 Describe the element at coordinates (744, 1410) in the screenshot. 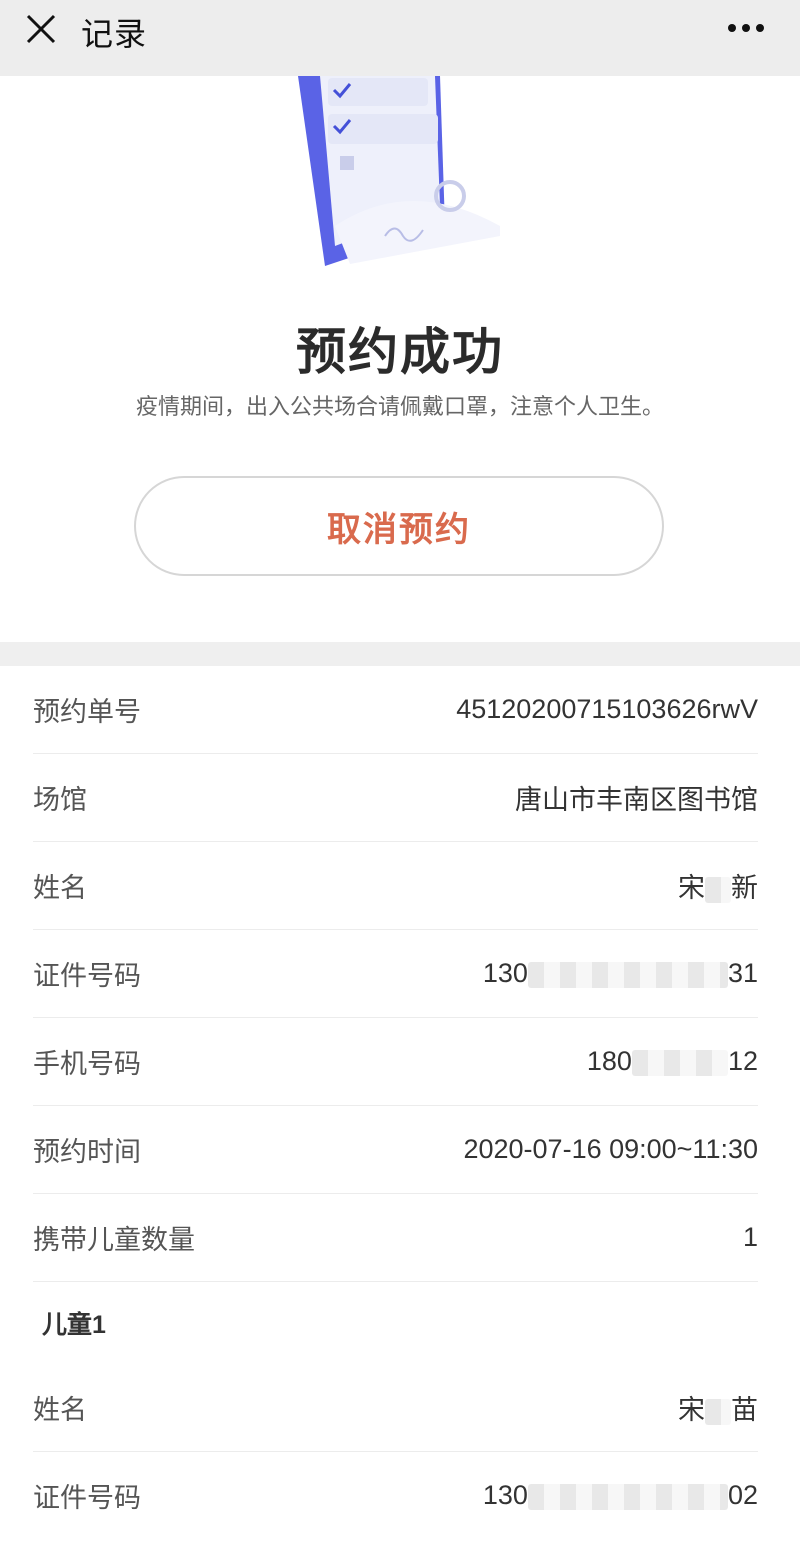

I see `child-name-suffix: 苗` at that location.